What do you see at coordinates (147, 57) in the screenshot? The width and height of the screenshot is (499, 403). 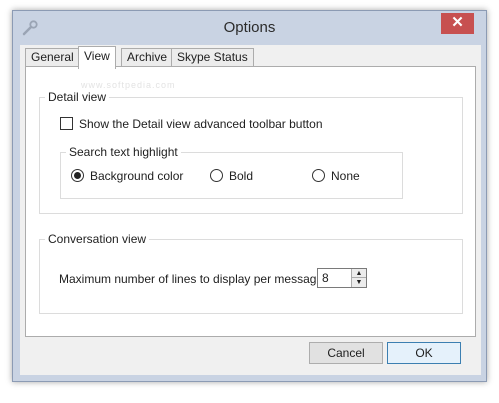 I see `tab-archive: Archive` at bounding box center [147, 57].